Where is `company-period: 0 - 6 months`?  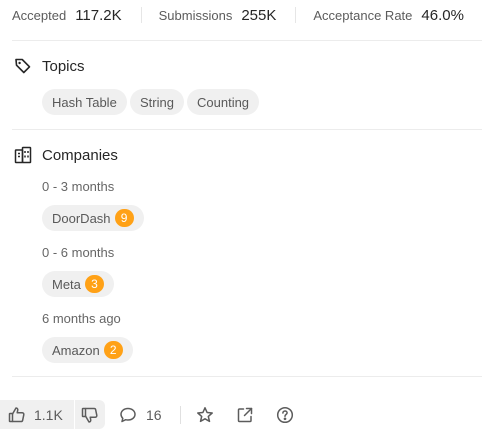 company-period: 0 - 6 months is located at coordinates (78, 252).